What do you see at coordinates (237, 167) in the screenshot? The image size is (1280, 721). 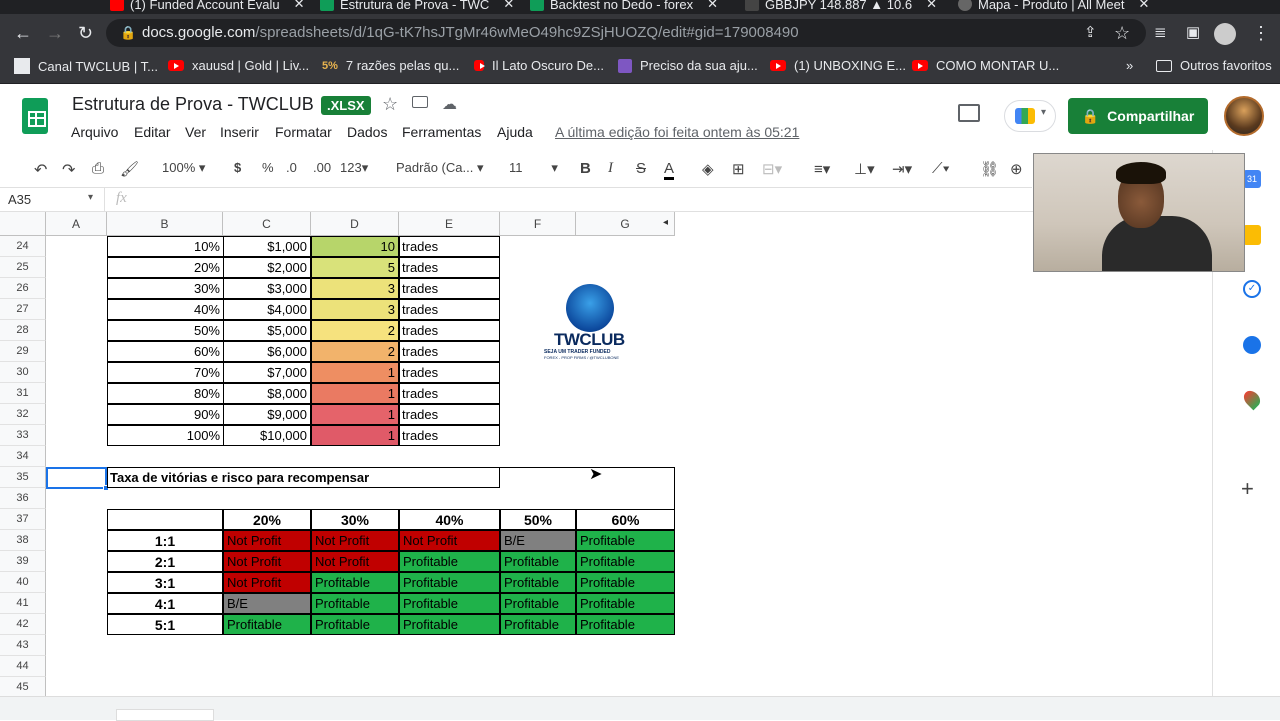 I see `currency-format-button: $` at bounding box center [237, 167].